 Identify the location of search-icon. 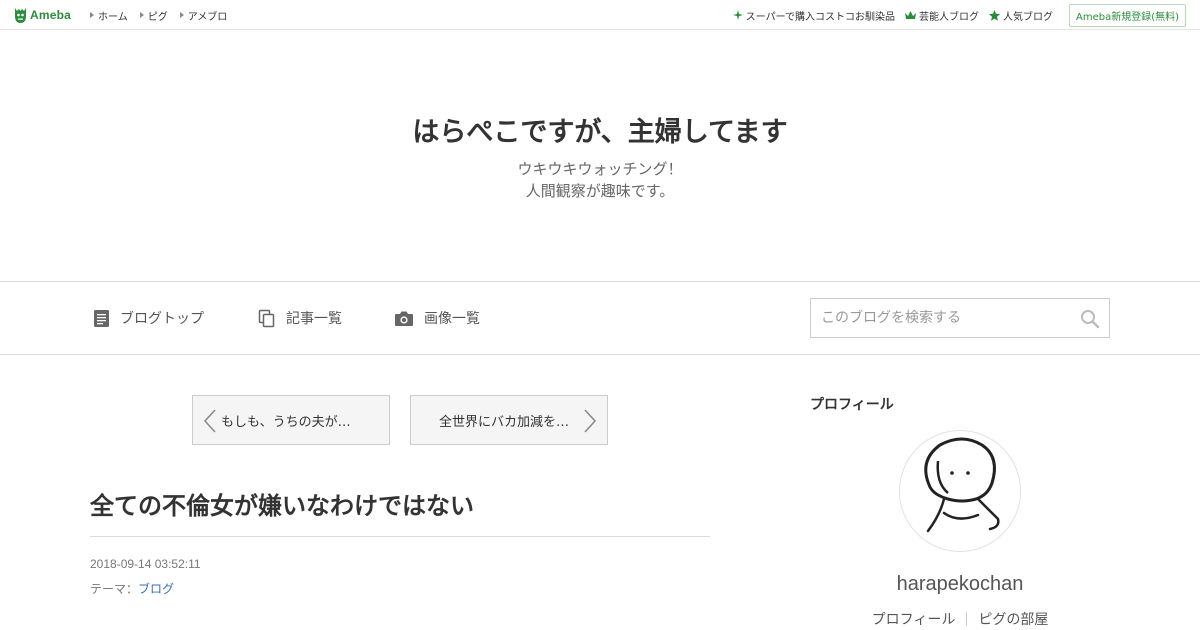
(1090, 319).